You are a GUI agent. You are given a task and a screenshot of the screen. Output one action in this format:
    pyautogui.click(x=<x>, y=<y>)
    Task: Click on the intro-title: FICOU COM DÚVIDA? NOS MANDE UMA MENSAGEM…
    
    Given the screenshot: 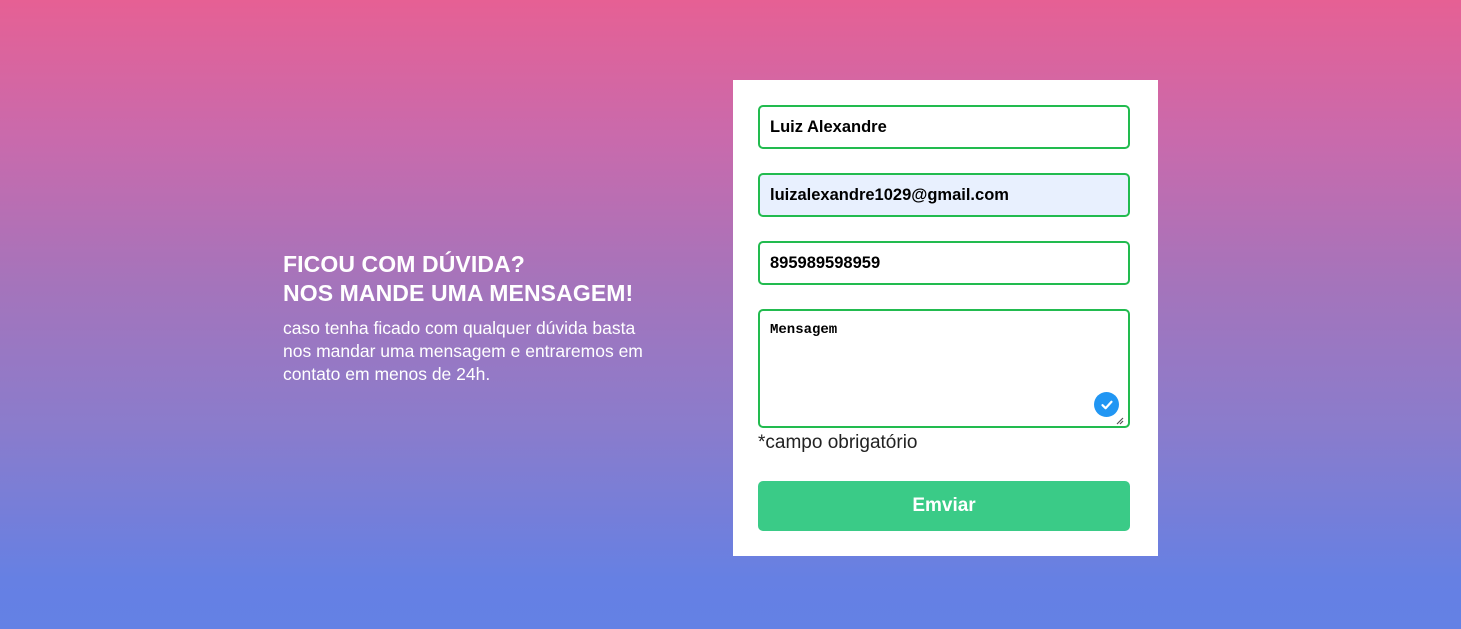 What is the action you would take?
    pyautogui.click(x=483, y=279)
    